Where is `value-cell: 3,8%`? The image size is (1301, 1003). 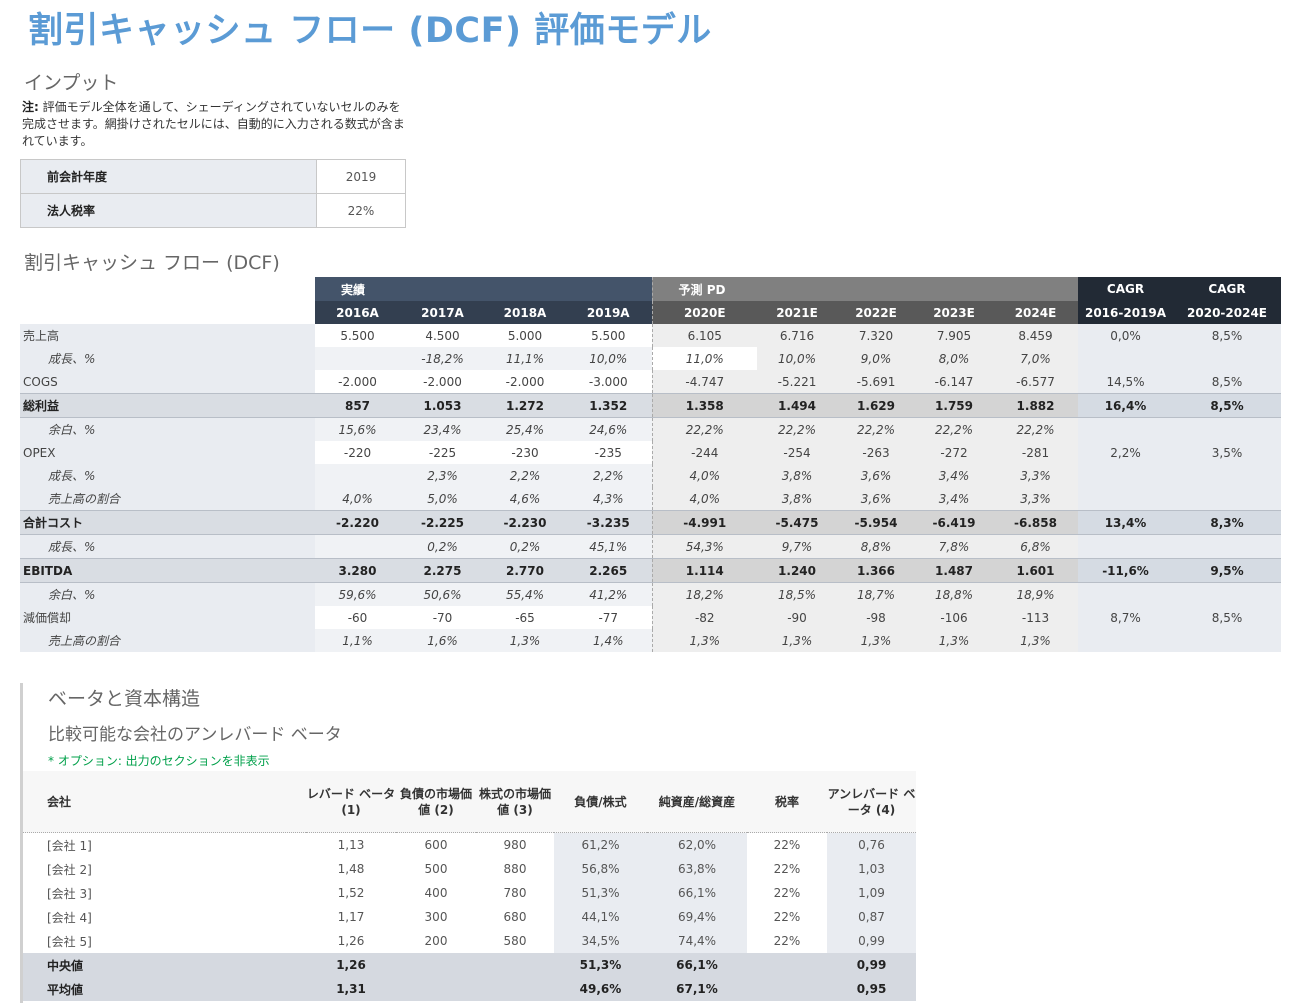 value-cell: 3,8% is located at coordinates (797, 475).